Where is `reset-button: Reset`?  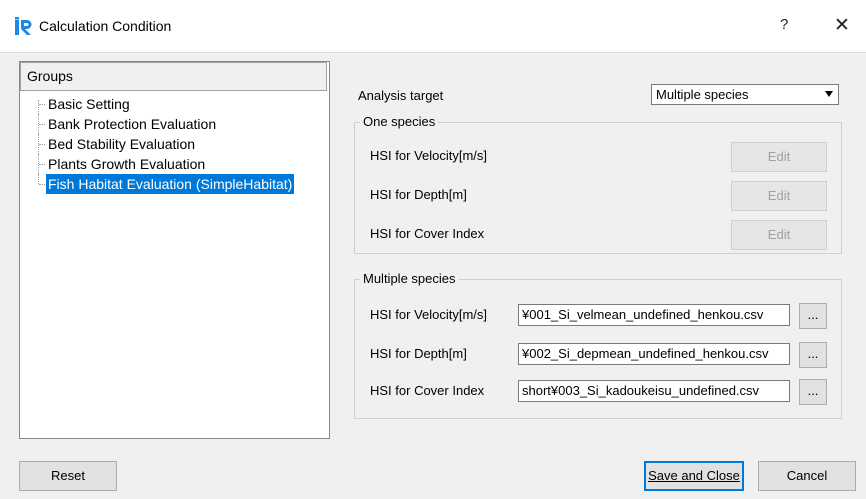 reset-button: Reset is located at coordinates (68, 476).